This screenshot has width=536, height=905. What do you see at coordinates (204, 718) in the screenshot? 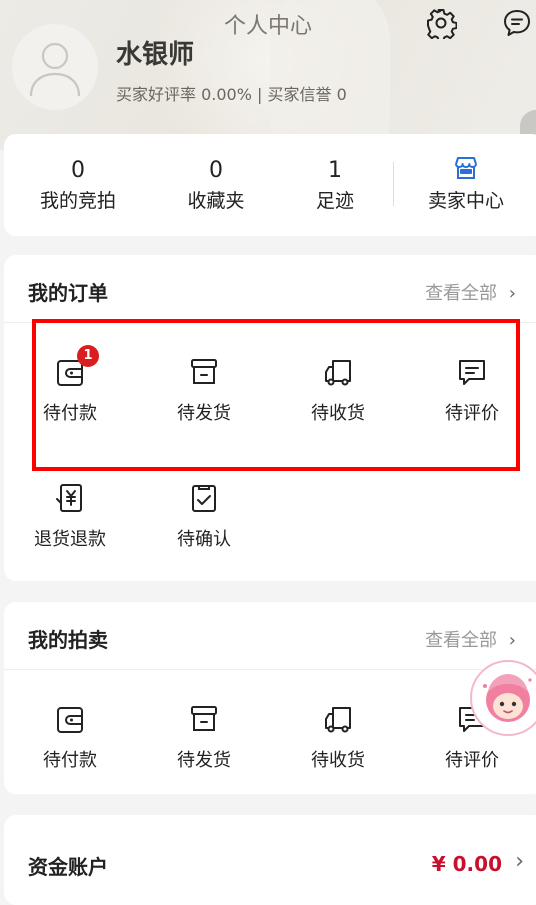
I see `package-box-icon` at bounding box center [204, 718].